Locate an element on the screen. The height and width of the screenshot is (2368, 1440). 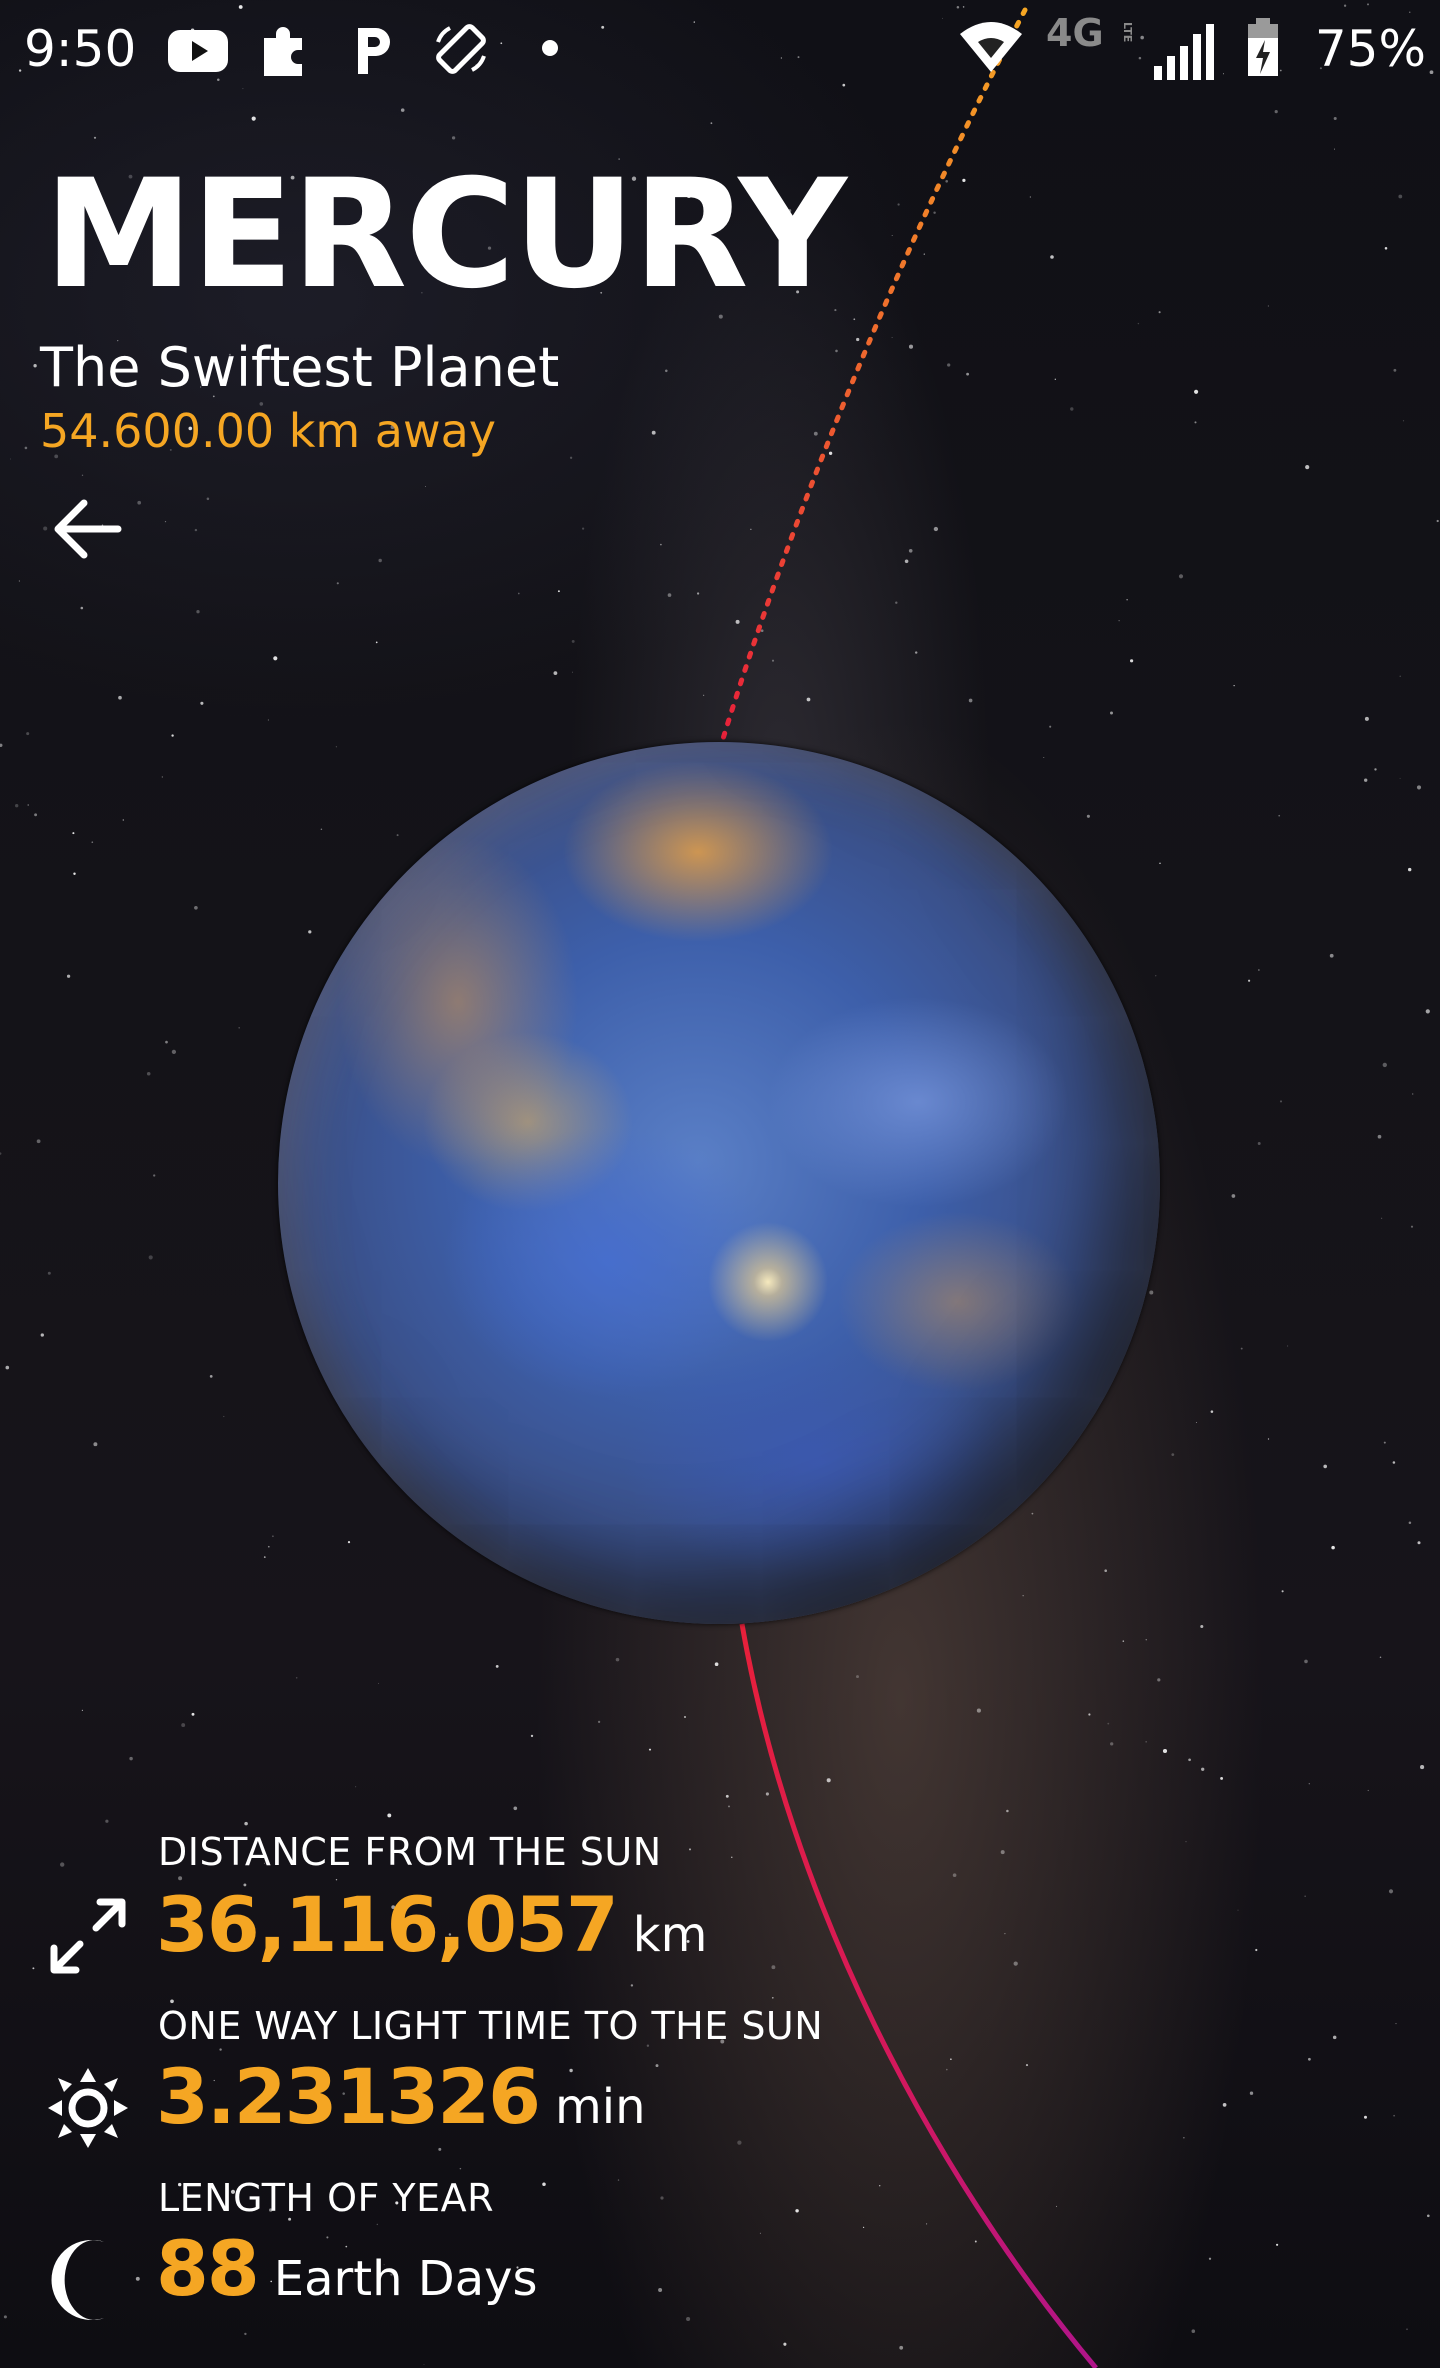
stat-value-light-time: 3.231326 is located at coordinates (348, 2096).